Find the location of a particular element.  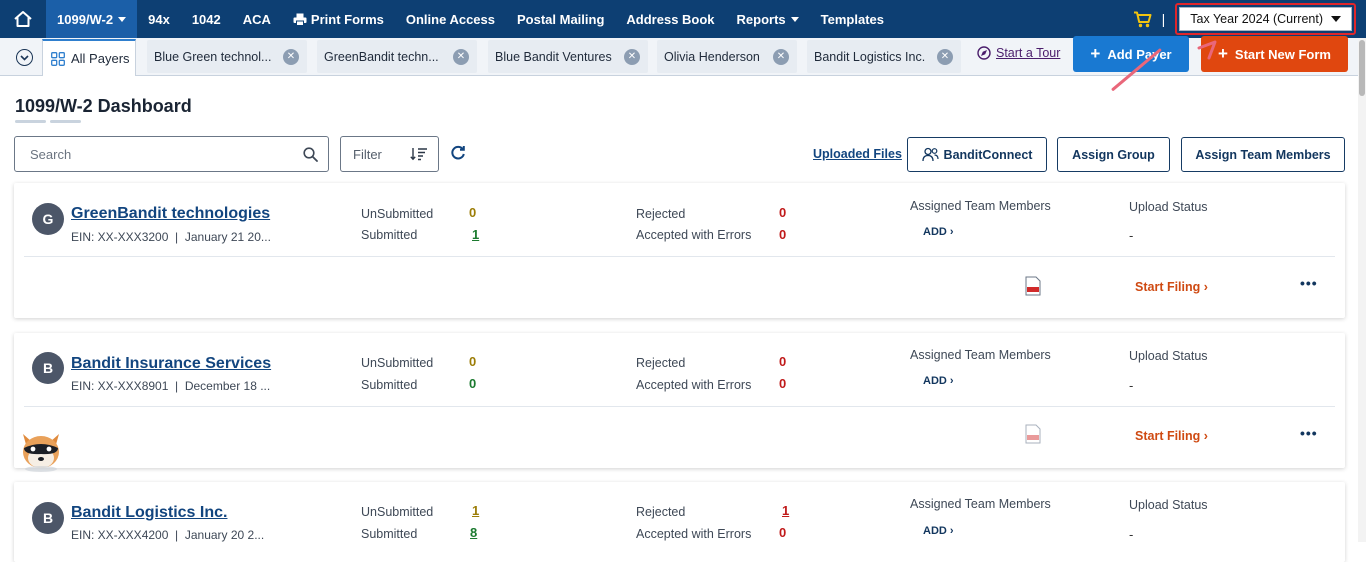

tab-all-payers-label: All Payers is located at coordinates (100, 58).